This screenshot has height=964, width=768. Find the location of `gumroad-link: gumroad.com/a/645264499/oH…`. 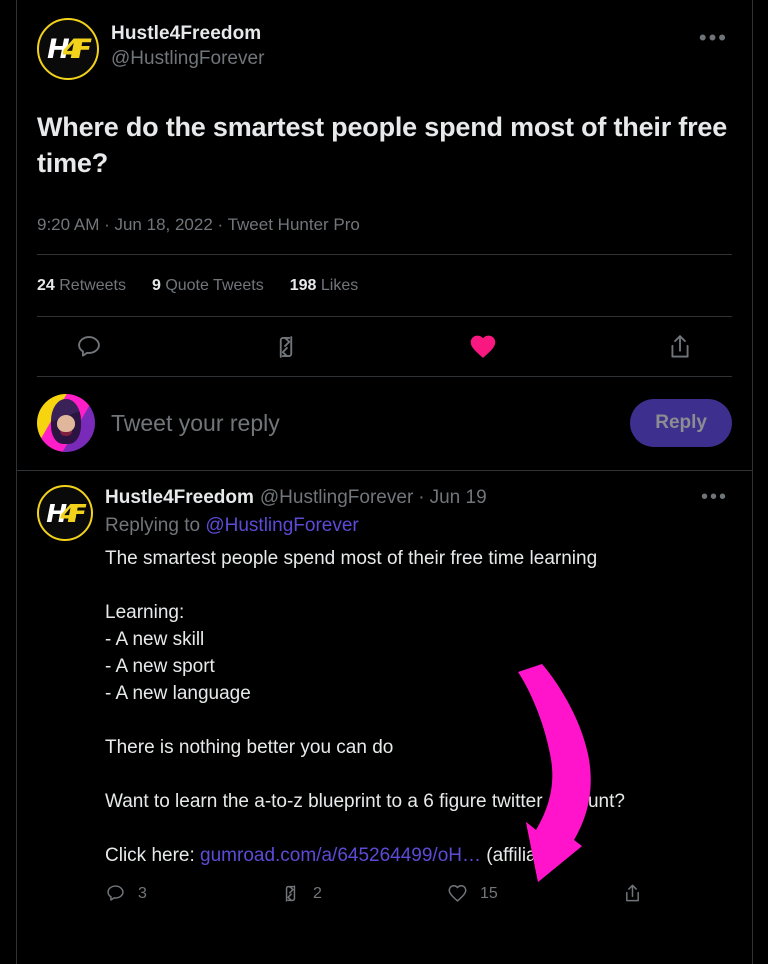

gumroad-link: gumroad.com/a/645264499/oH… is located at coordinates (340, 855).